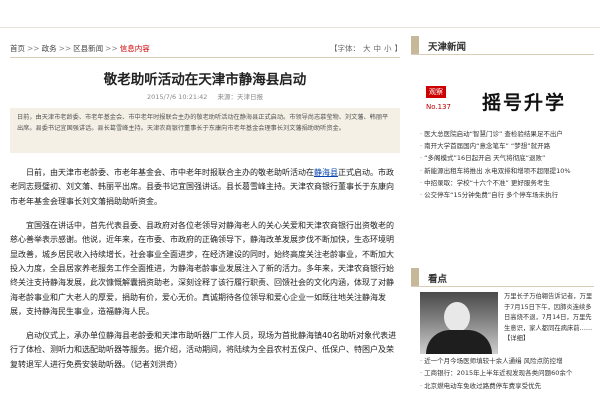  I want to click on tianjin-news-header: 天津新闻, so click(502, 45).